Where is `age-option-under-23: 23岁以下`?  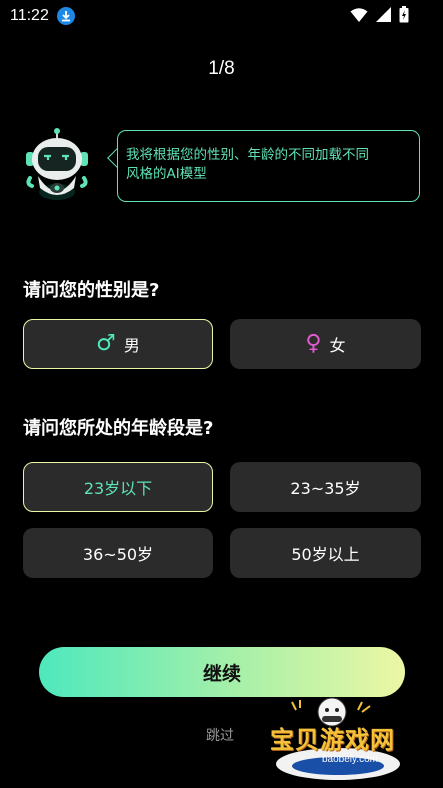
age-option-under-23: 23岁以下 is located at coordinates (118, 487).